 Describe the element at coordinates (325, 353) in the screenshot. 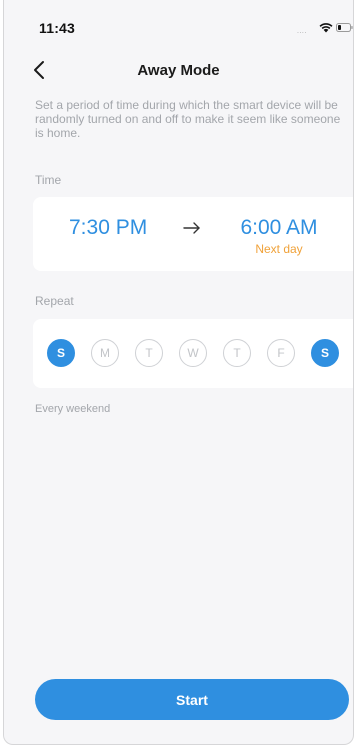

I see `day-toggle-saturday: S` at that location.